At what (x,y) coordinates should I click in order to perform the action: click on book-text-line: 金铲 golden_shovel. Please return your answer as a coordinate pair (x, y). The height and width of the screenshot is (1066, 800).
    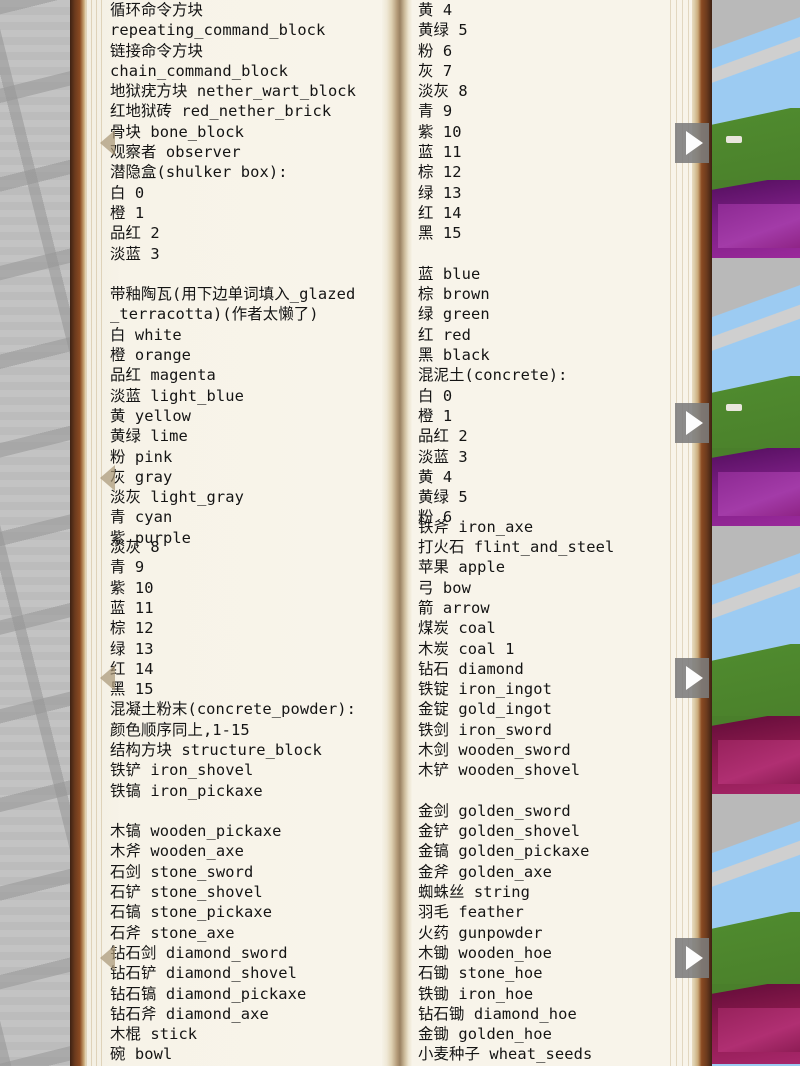
    Looking at the image, I should click on (499, 831).